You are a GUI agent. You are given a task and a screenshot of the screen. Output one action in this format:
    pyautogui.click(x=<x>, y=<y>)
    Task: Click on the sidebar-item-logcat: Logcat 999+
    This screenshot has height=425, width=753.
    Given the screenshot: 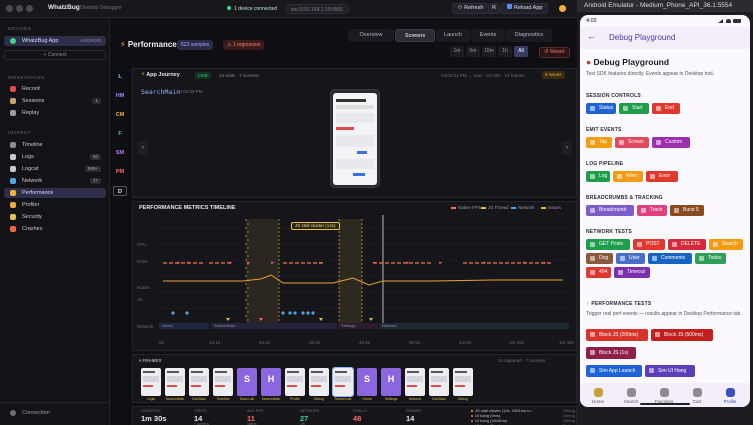 What is the action you would take?
    pyautogui.click(x=55, y=169)
    